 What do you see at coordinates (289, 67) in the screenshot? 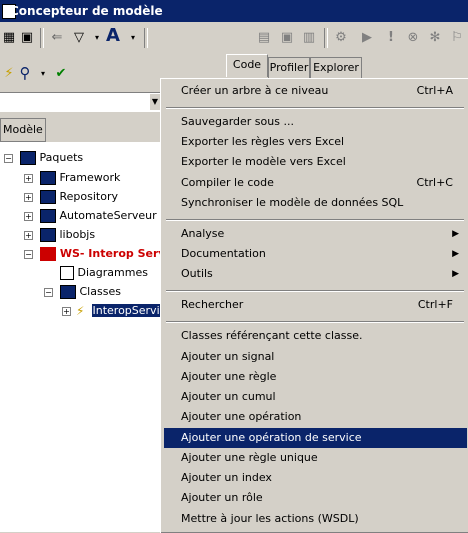
I see `tab-profiler: Profiler` at bounding box center [289, 67].